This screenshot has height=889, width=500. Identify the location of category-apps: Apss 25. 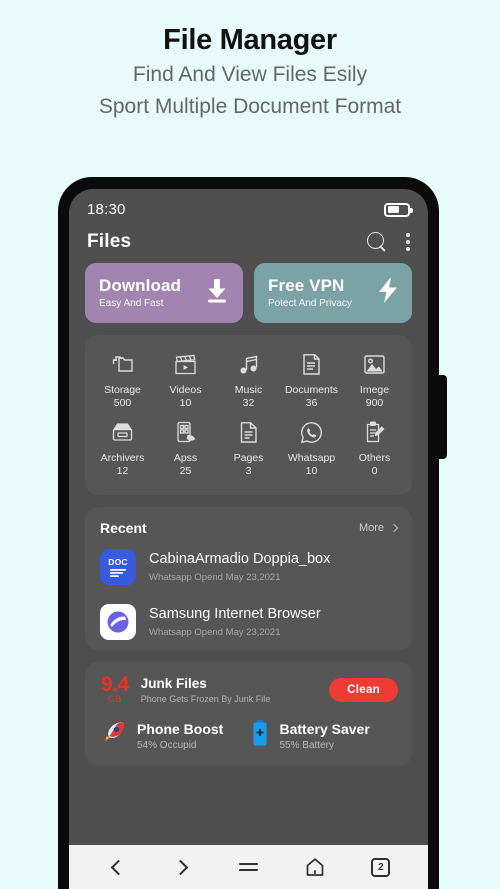
(185, 449).